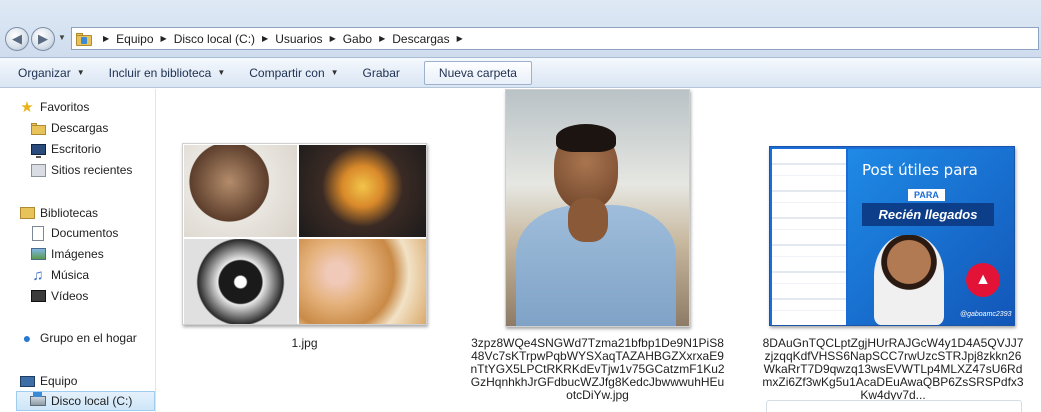  I want to click on include-library-button: Incluir en biblioteca ▼, so click(167, 73).